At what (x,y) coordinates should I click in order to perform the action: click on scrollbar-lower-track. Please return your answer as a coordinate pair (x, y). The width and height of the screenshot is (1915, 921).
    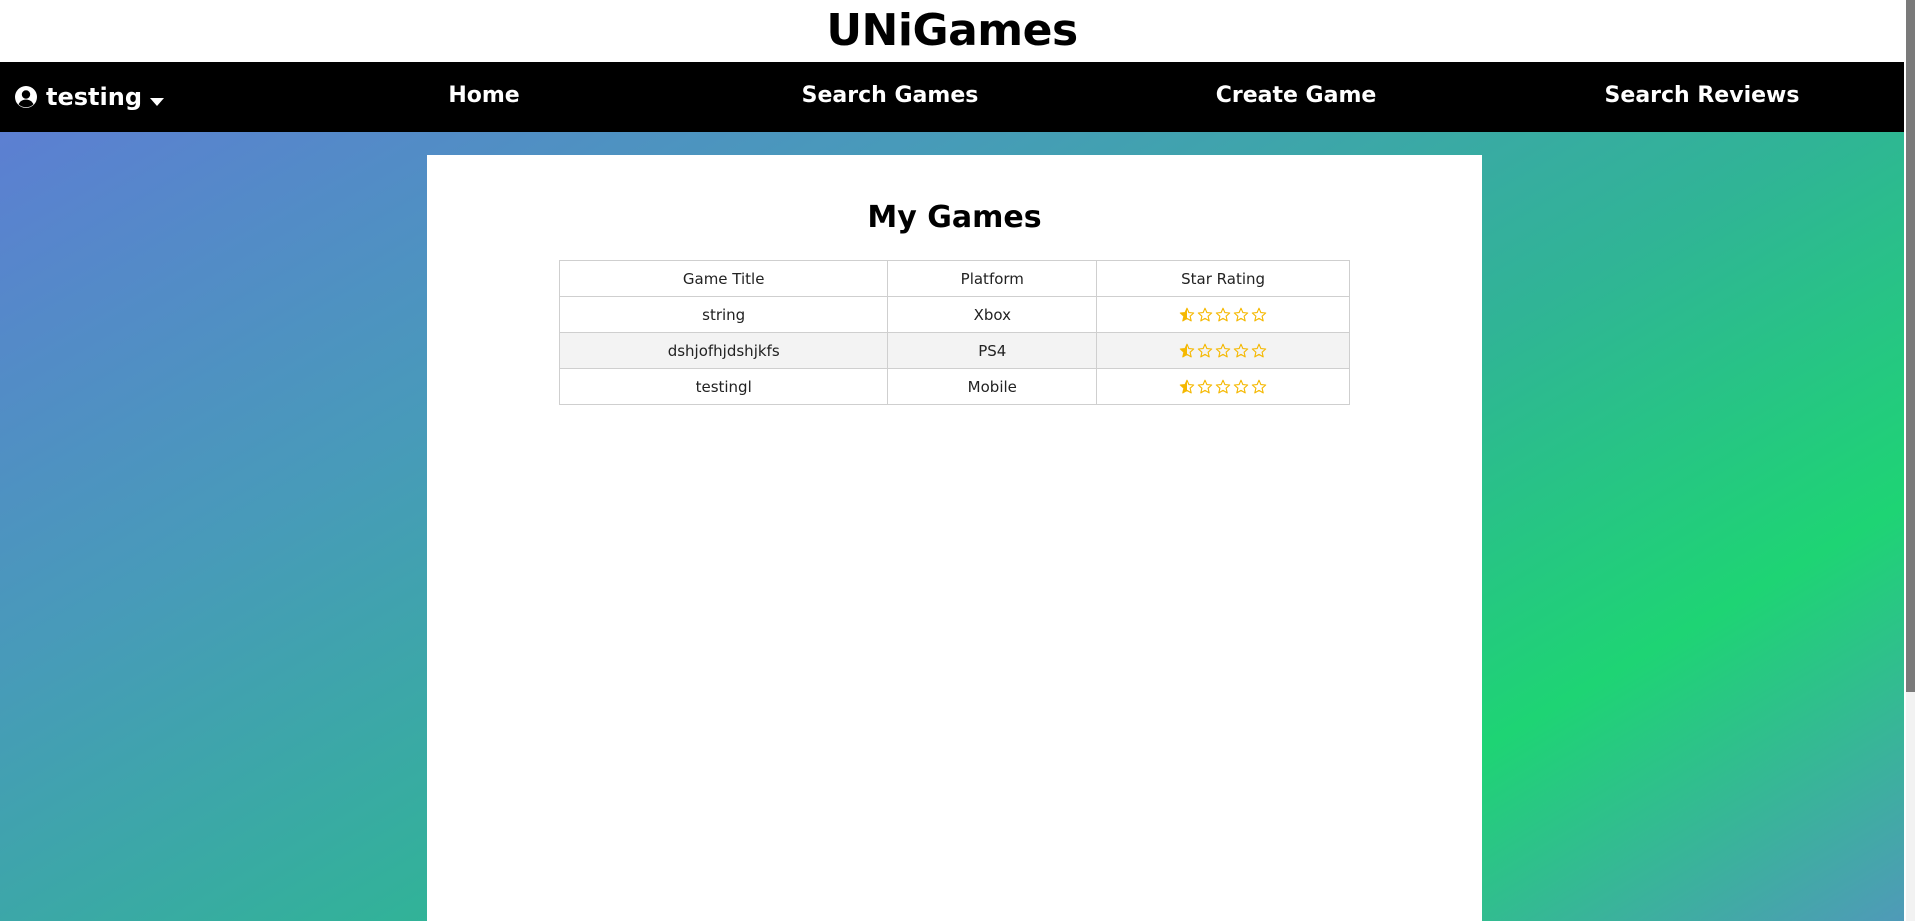
    Looking at the image, I should click on (1910, 806).